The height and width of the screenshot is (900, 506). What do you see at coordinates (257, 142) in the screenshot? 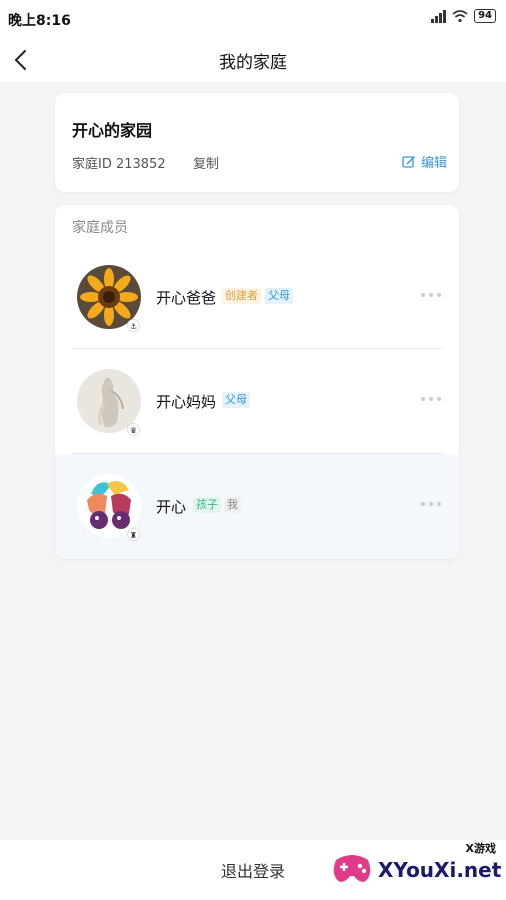
I see `family-info-card: 开心的家园 家庭ID 213852 复制 编辑` at bounding box center [257, 142].